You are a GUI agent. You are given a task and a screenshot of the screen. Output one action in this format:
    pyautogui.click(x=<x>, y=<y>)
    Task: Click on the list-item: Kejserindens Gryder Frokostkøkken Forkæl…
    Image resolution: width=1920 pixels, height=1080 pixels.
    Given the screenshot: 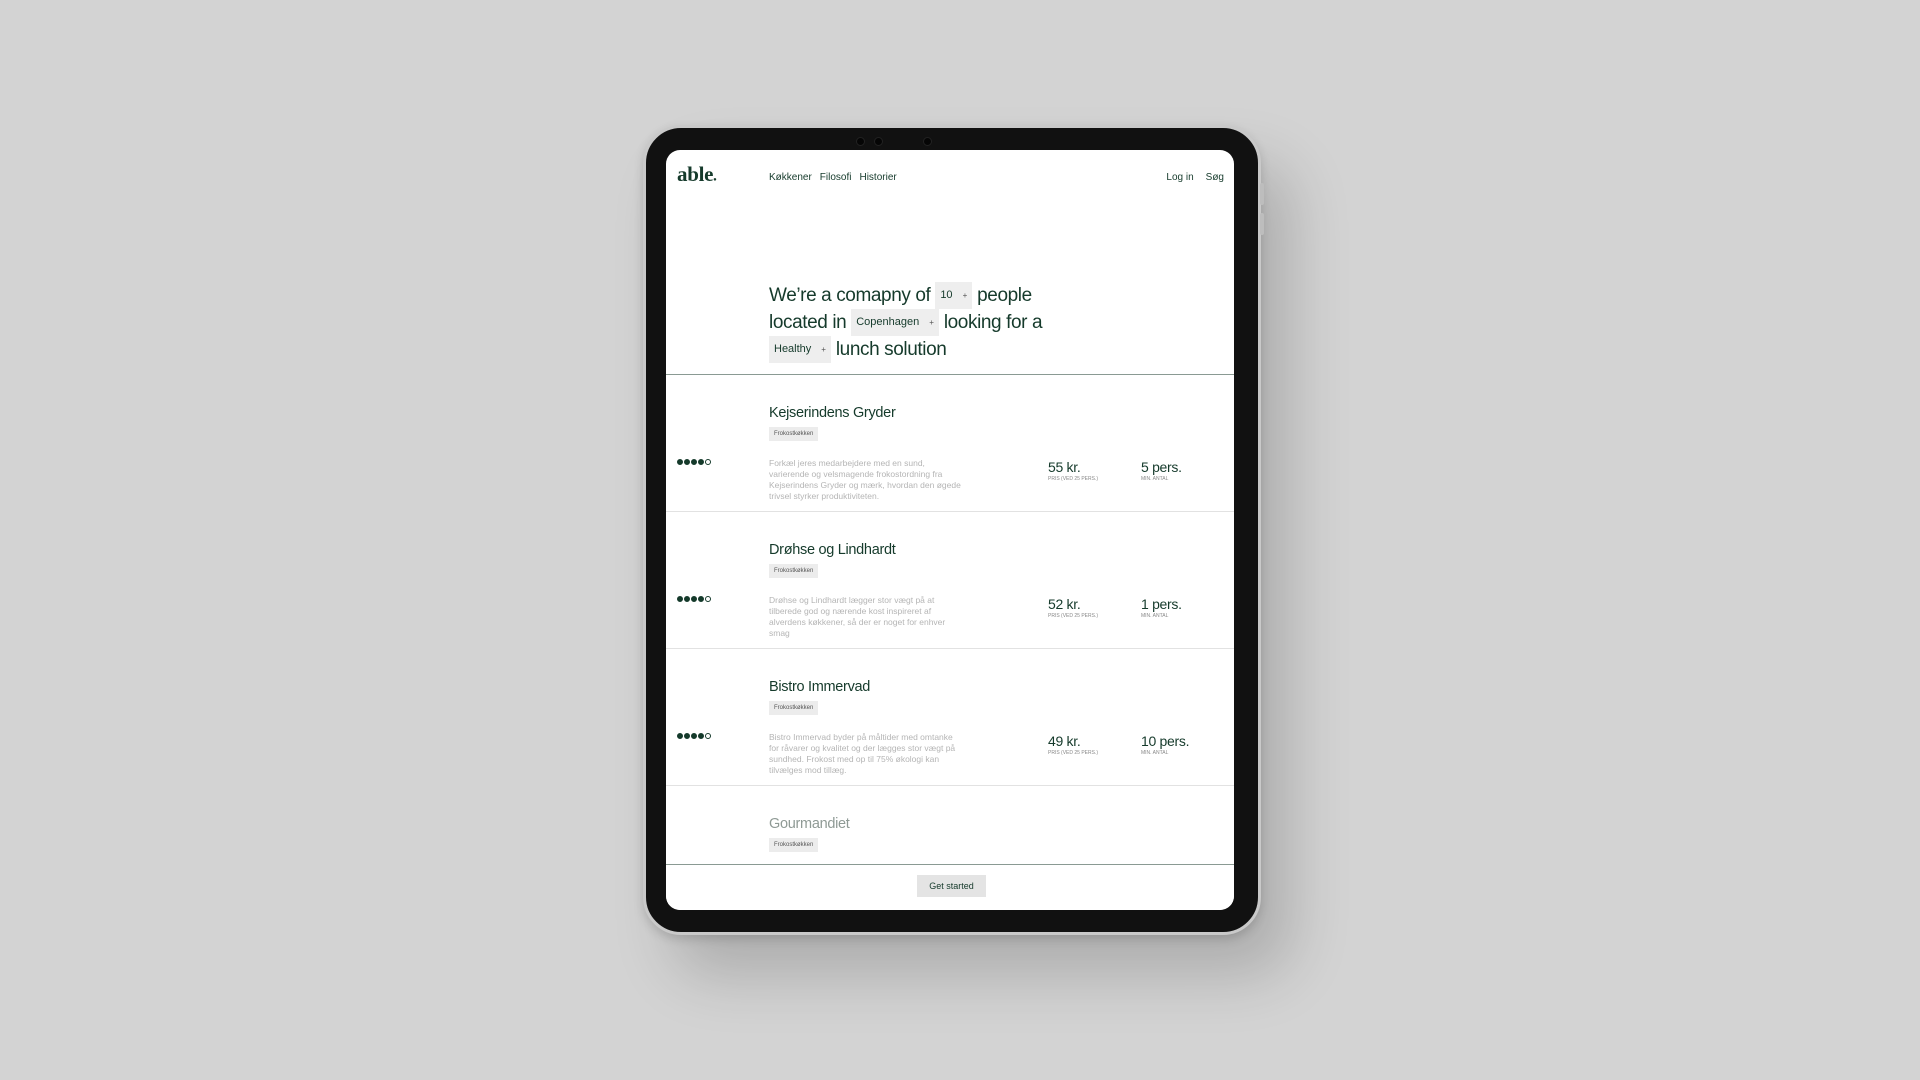 What is the action you would take?
    pyautogui.click(x=950, y=443)
    